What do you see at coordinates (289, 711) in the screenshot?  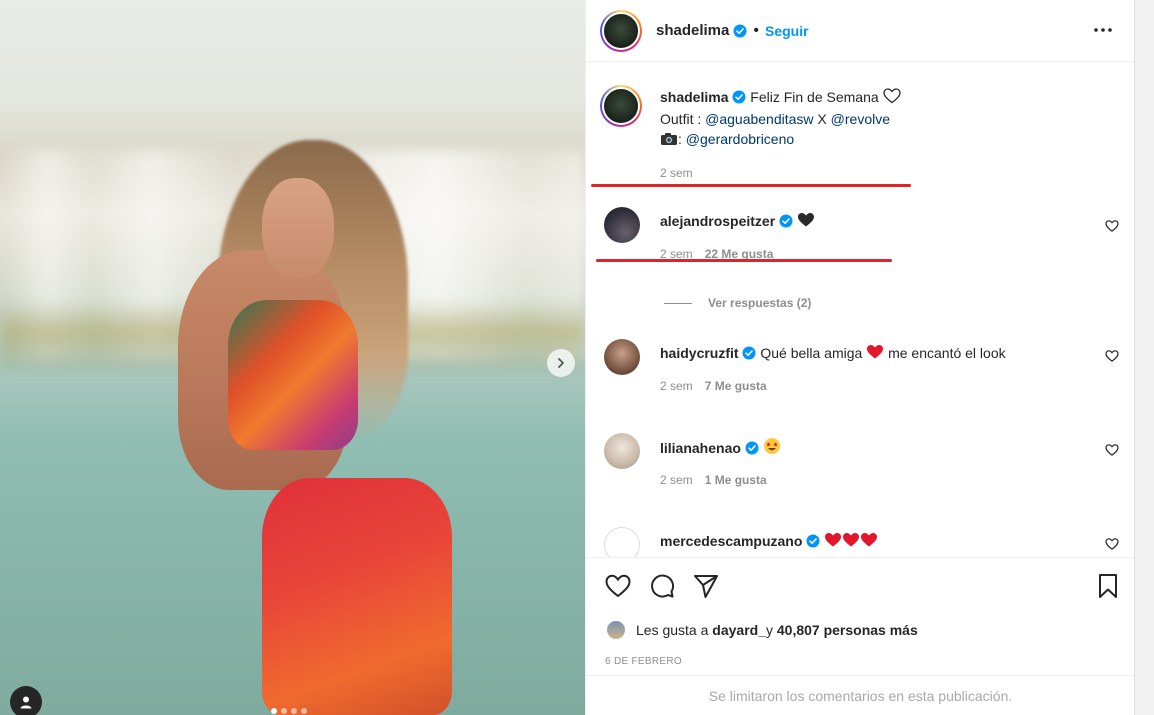 I see `carousel-indicator` at bounding box center [289, 711].